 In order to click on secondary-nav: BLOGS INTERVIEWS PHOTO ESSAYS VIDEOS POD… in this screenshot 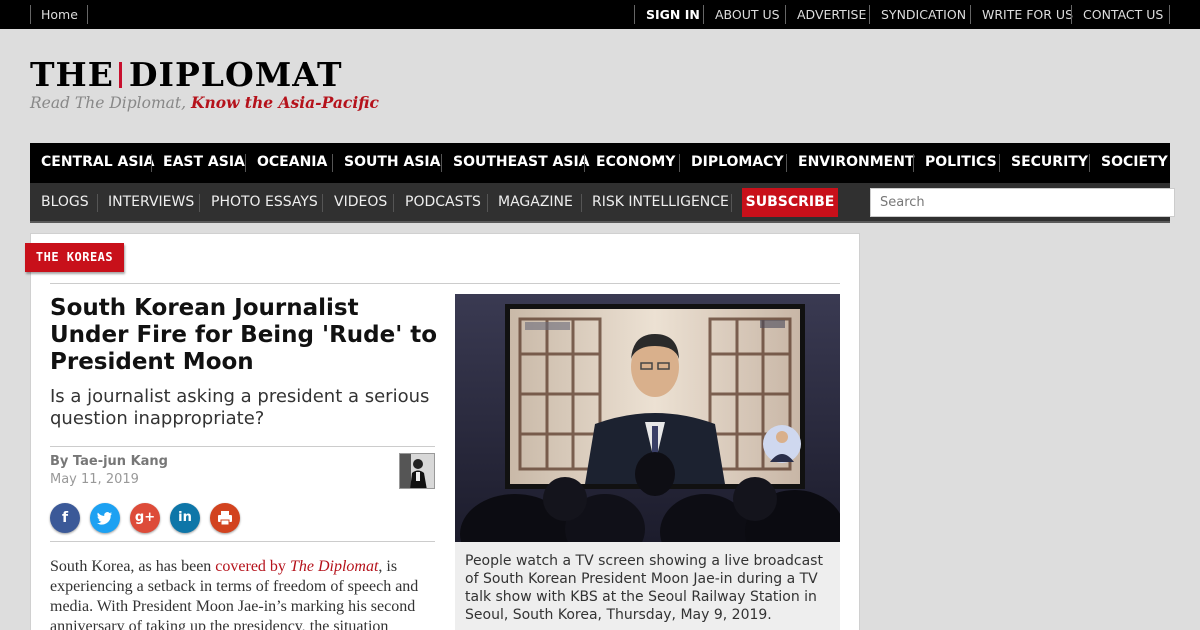, I will do `click(602, 203)`.